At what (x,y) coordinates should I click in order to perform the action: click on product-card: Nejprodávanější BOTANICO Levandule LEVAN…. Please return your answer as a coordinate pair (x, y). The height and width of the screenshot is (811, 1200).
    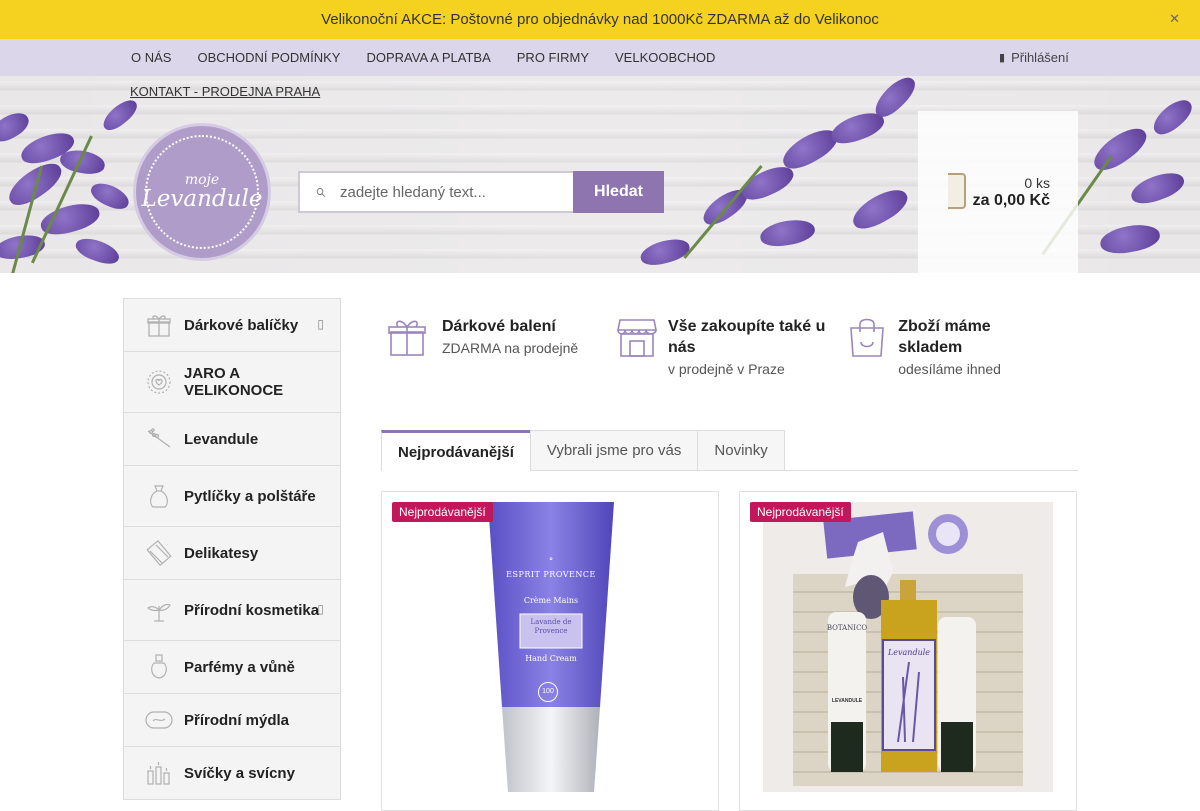
    Looking at the image, I should click on (908, 651).